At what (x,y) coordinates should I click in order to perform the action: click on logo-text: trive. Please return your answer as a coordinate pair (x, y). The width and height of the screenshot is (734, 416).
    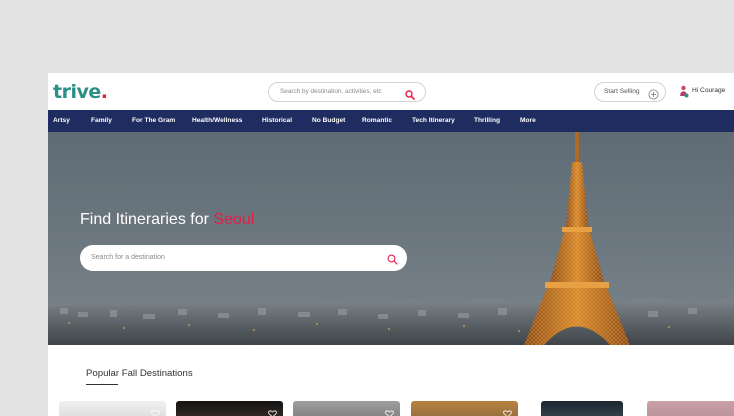
    Looking at the image, I should click on (77, 92).